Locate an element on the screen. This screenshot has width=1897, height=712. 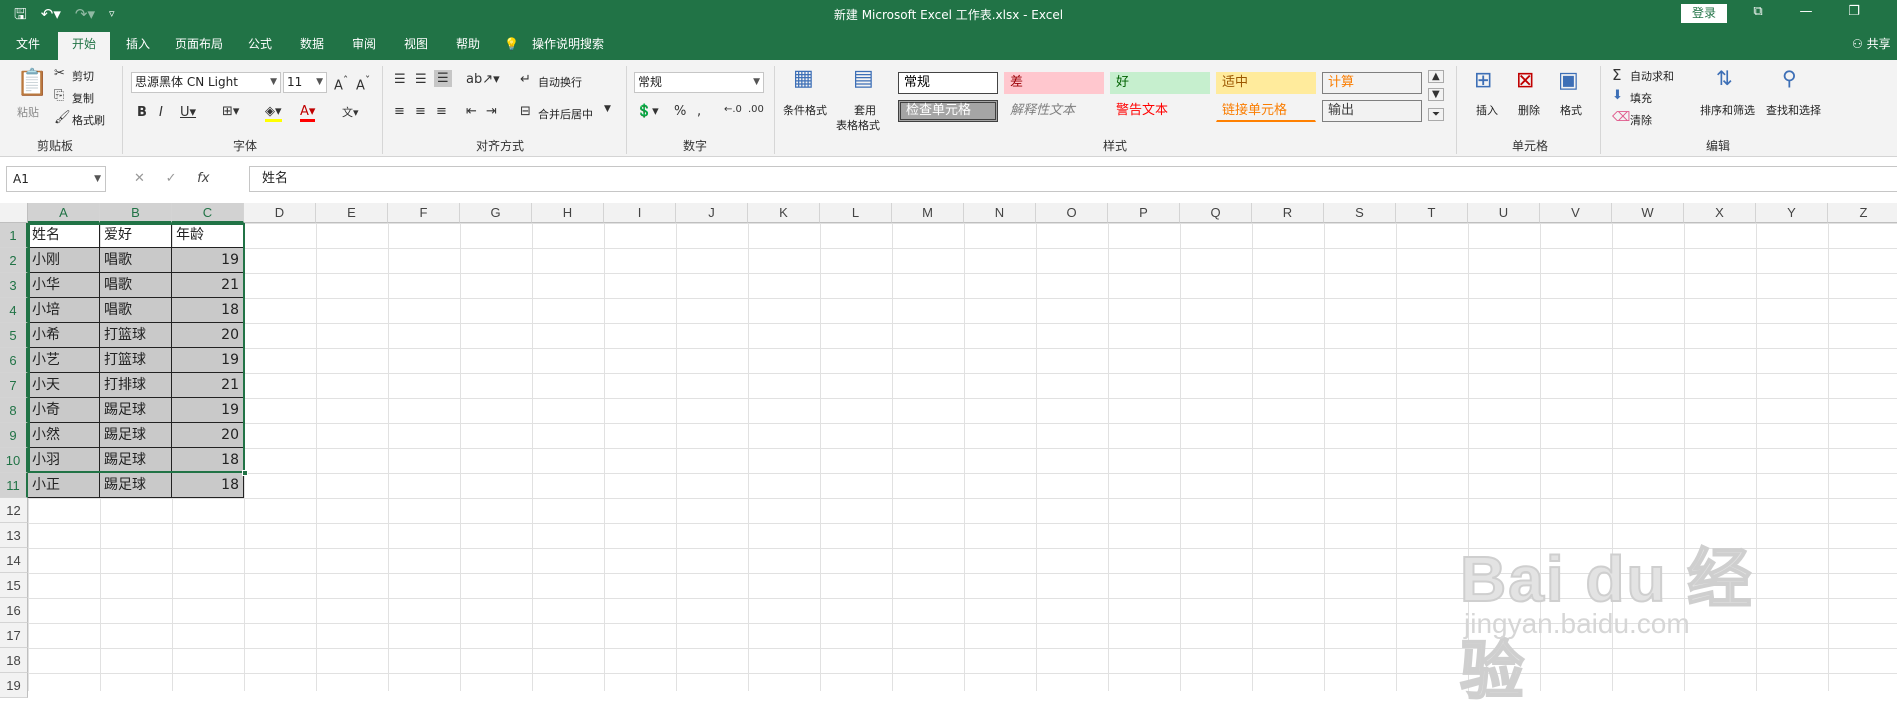
minimize-icon: — is located at coordinates (1806, 11).